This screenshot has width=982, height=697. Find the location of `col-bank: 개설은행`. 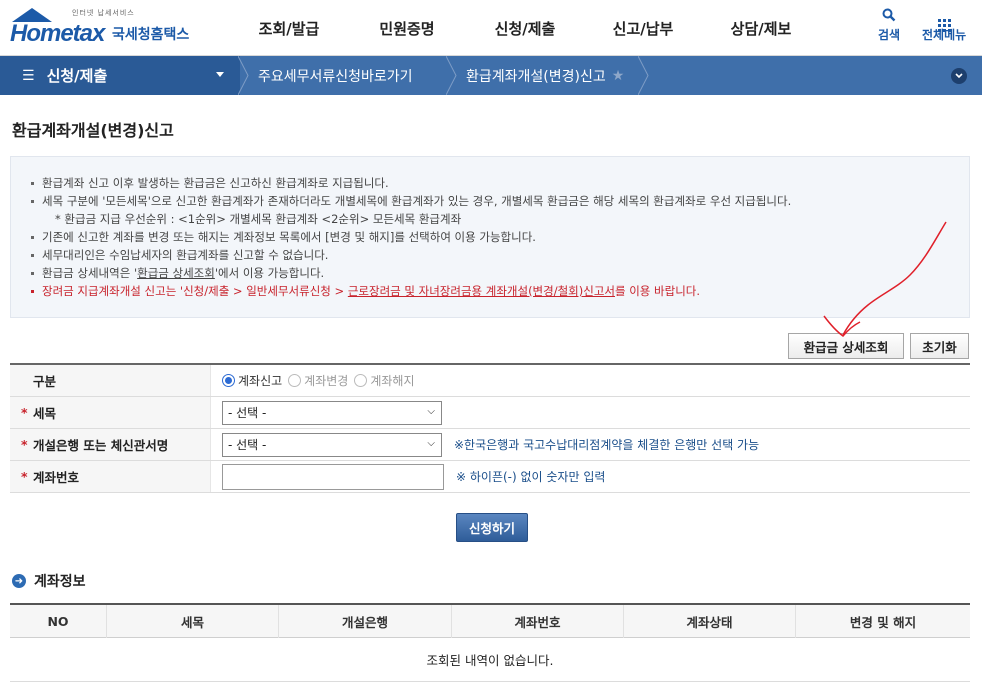

col-bank: 개설은행 is located at coordinates (365, 621).